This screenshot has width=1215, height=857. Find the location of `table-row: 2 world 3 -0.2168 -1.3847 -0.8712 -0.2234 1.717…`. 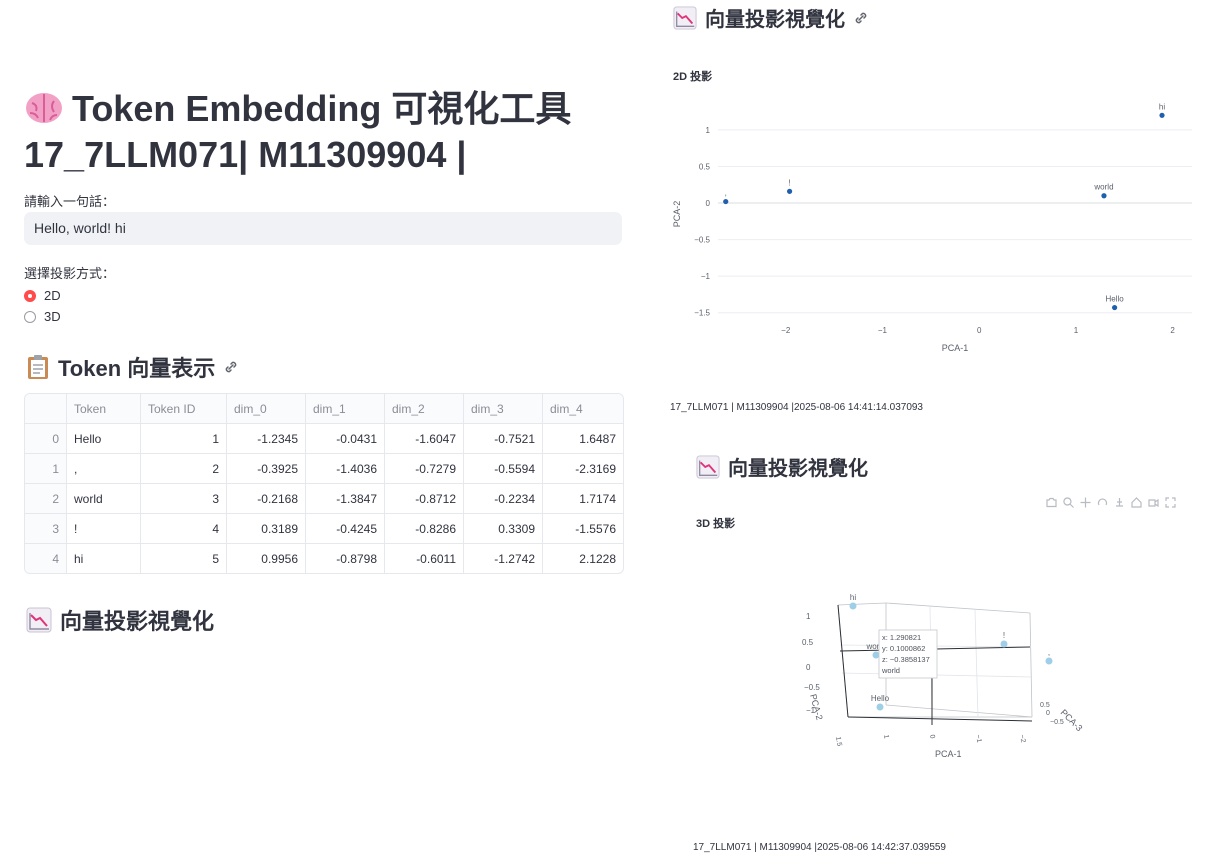

table-row: 2 world 3 -0.2168 -1.3847 -0.8712 -0.2234 1.717… is located at coordinates (324, 499).